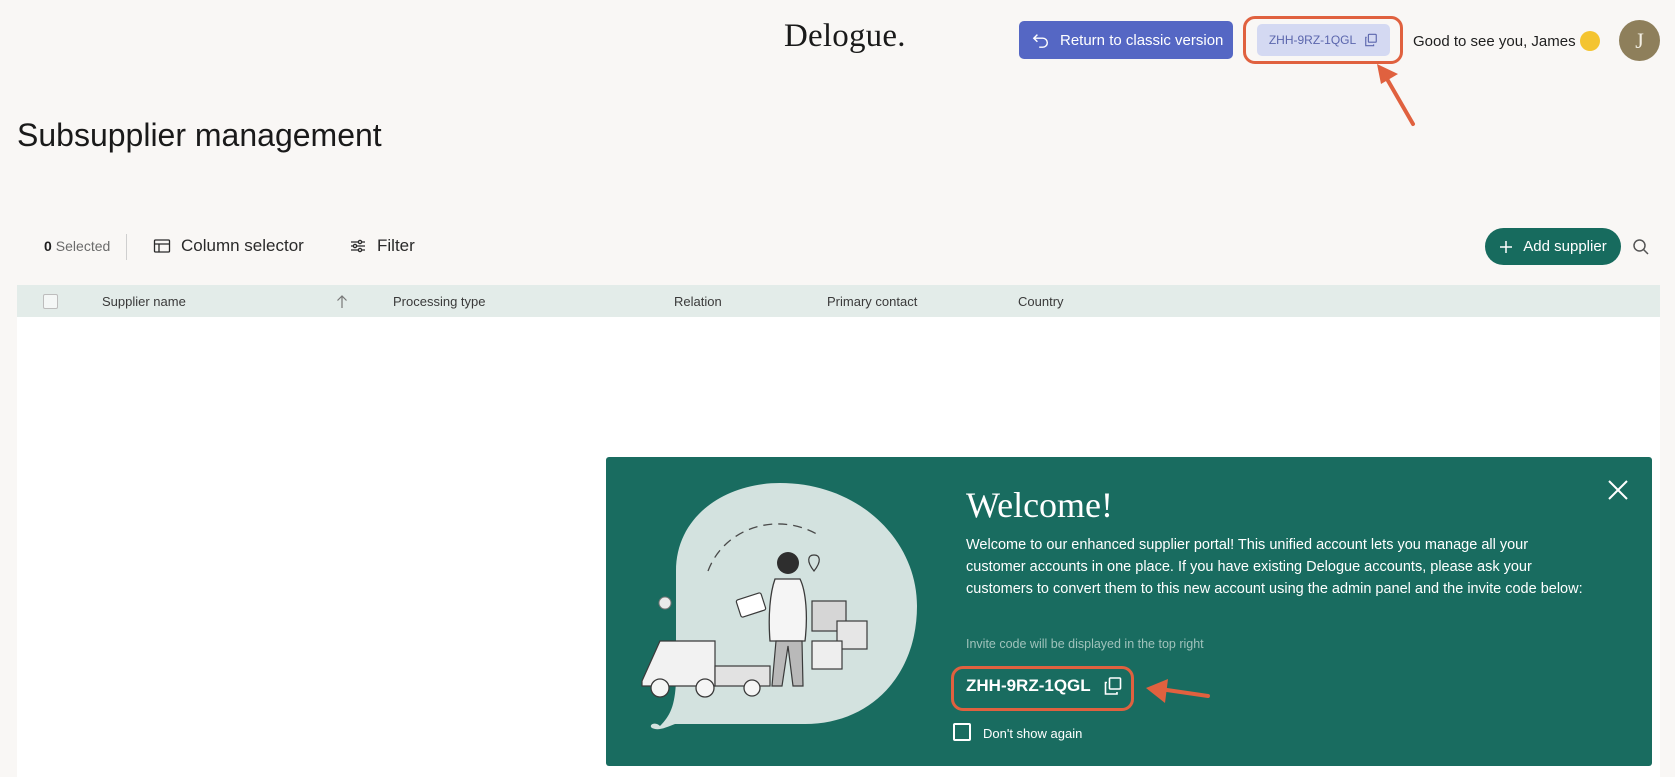 The width and height of the screenshot is (1675, 777). Describe the element at coordinates (872, 301) in the screenshot. I see `column-header-primary-contact: Primary contact` at that location.